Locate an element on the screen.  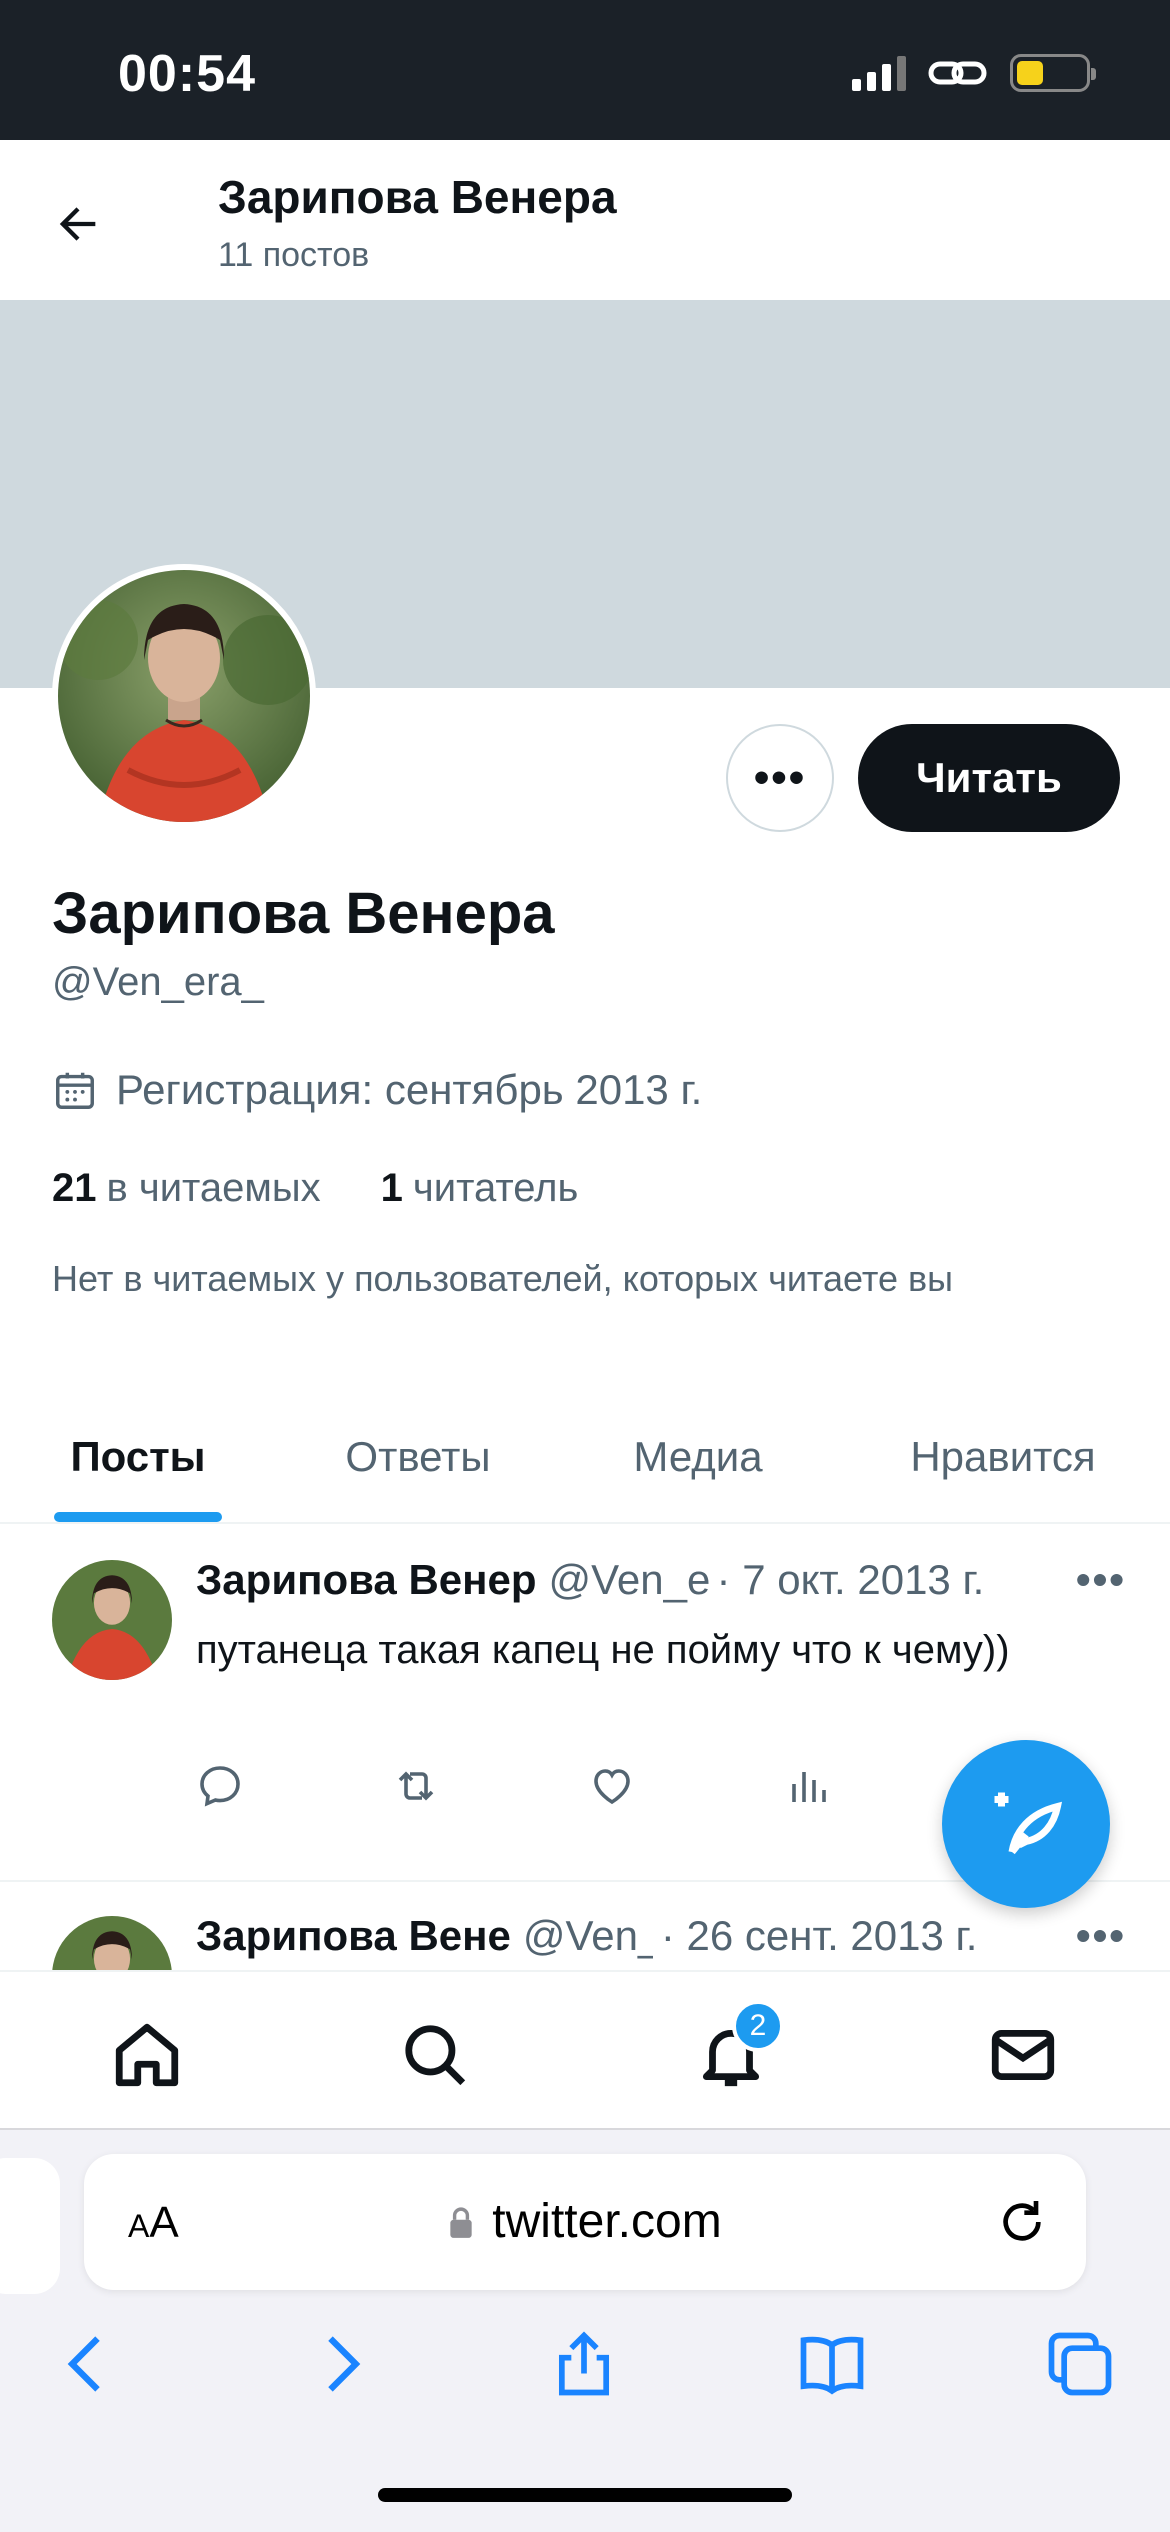
tab-posts: Посты is located at coordinates (138, 1457).